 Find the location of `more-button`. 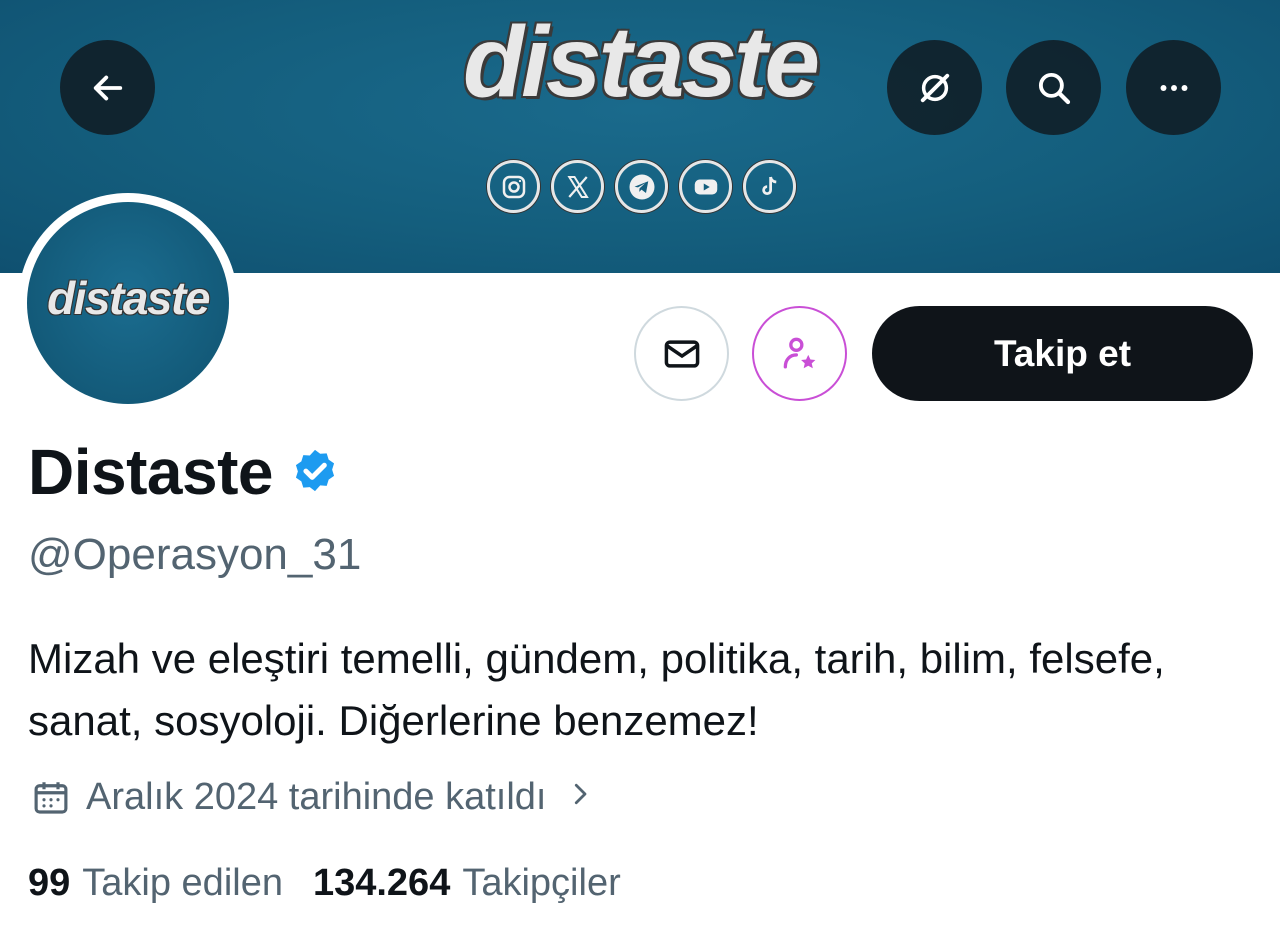

more-button is located at coordinates (1173, 87).